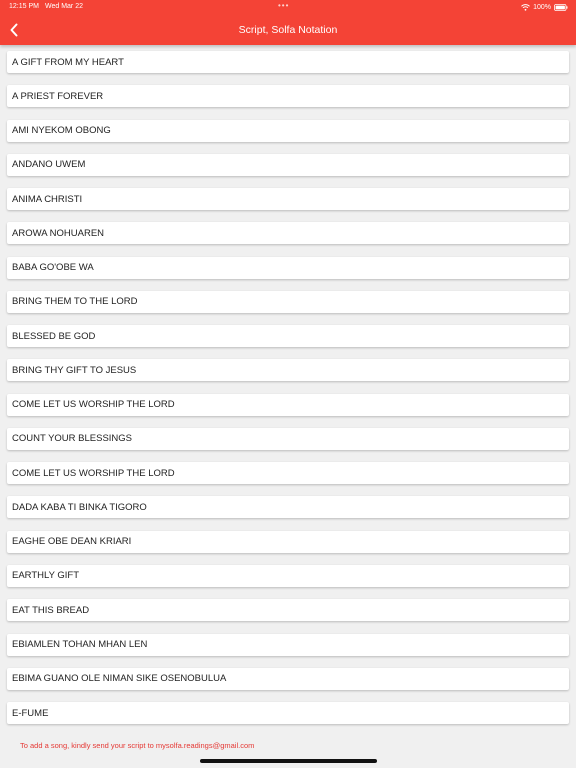 Image resolution: width=576 pixels, height=768 pixels. What do you see at coordinates (288, 438) in the screenshot?
I see `song-list-item: COUNT YOUR BLESSINGS` at bounding box center [288, 438].